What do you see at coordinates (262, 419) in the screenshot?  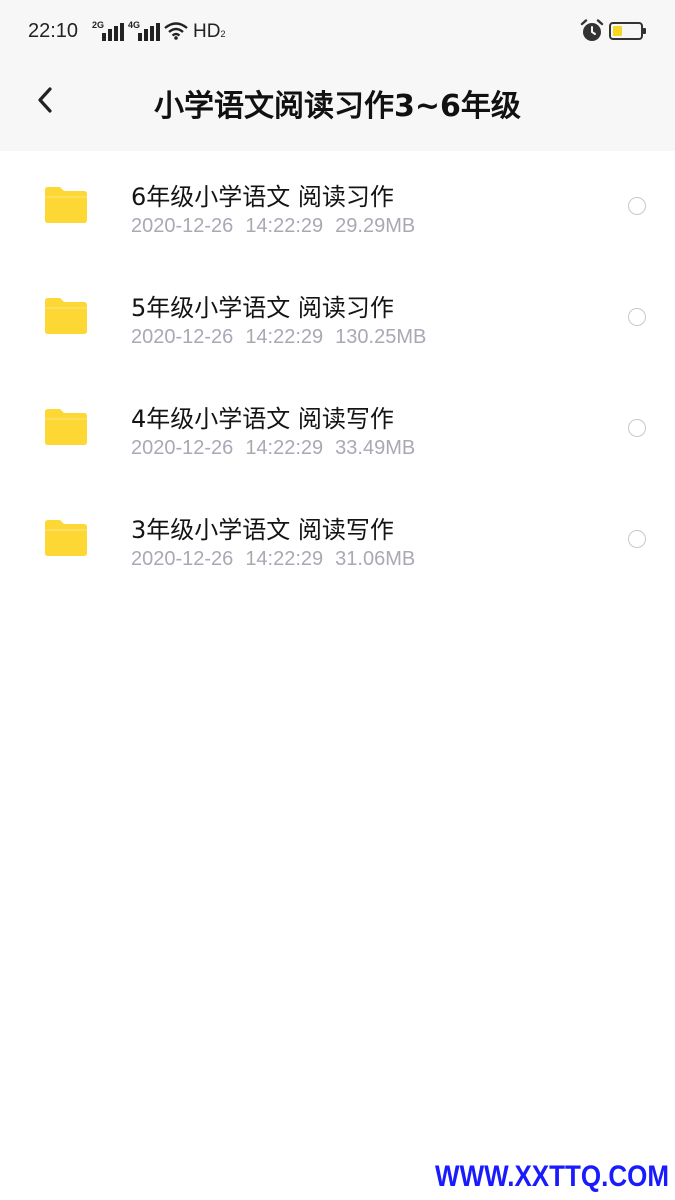 I see `file-name: 4年级小学语文 阅读写作` at bounding box center [262, 419].